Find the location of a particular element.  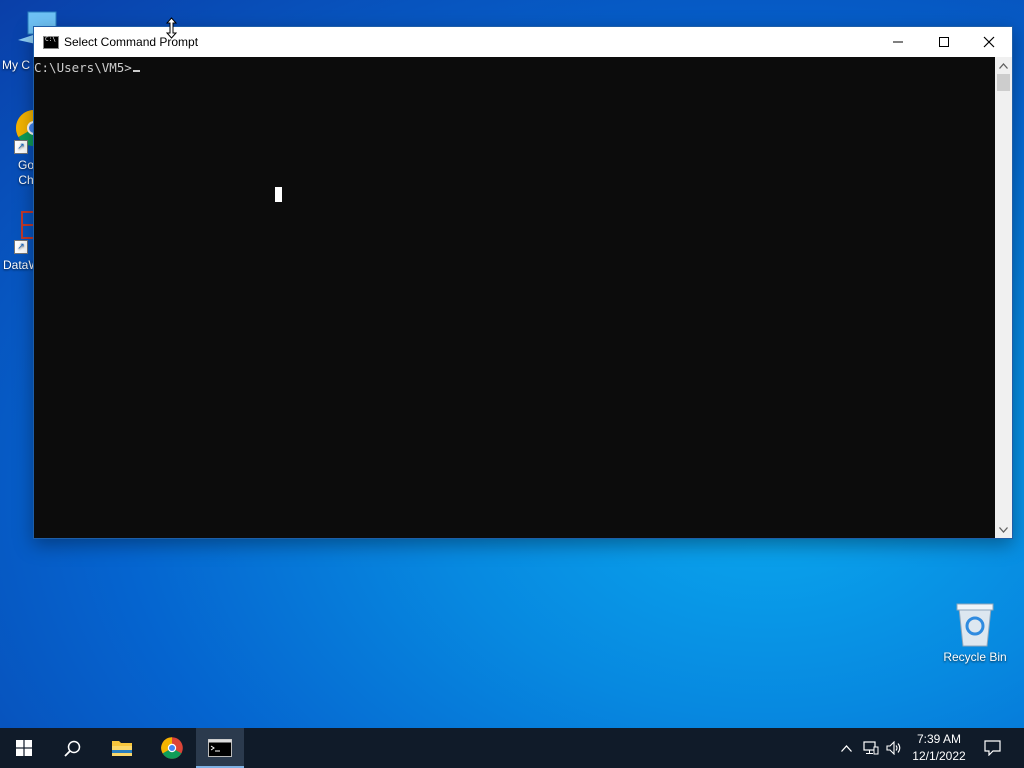

close-button is located at coordinates (989, 42).